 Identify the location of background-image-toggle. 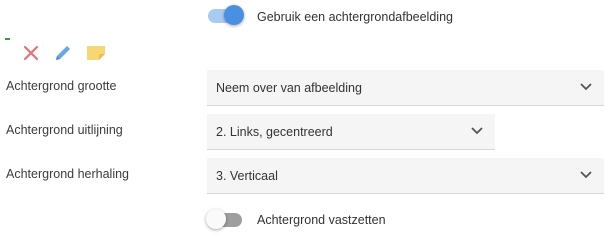
(226, 16).